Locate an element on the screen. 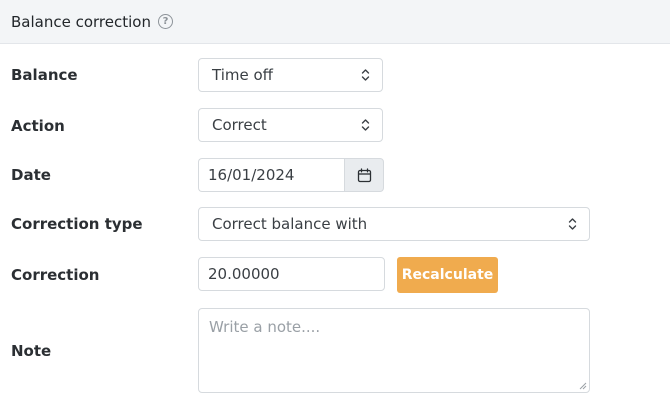 This screenshot has width=670, height=401. correction-input: 20.00000 is located at coordinates (291, 274).